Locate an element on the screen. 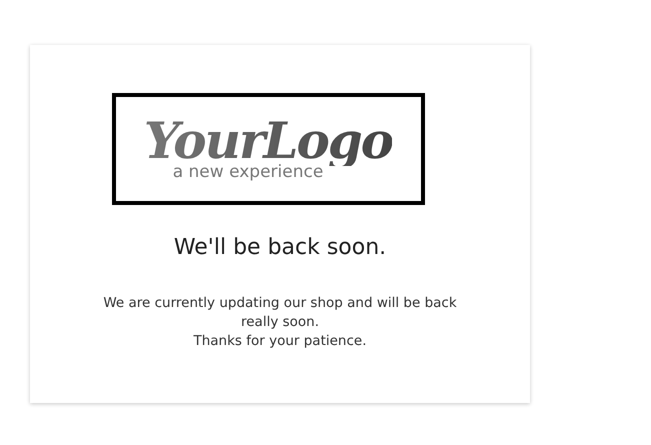  message-text: We are currently updating our shop and will be back really soon. is located at coordinates (280, 313).